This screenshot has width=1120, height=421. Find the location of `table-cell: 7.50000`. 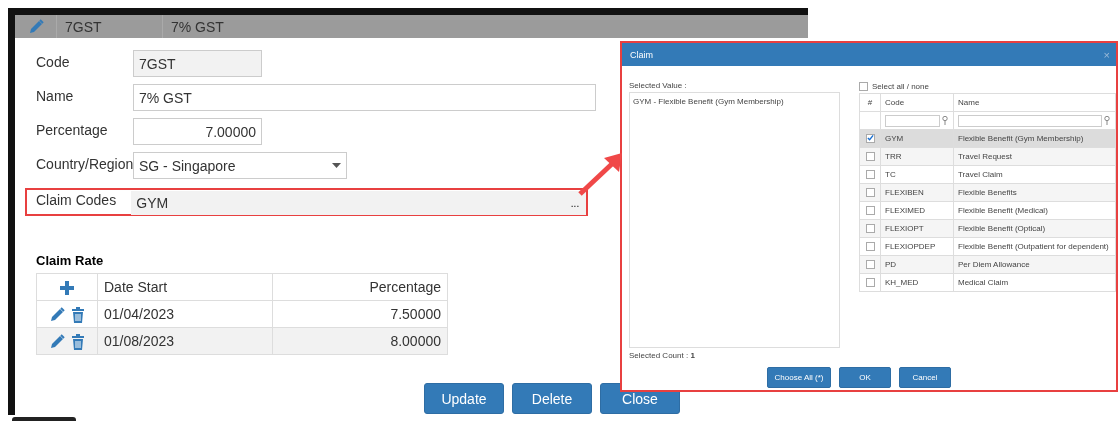

table-cell: 7.50000 is located at coordinates (360, 314).